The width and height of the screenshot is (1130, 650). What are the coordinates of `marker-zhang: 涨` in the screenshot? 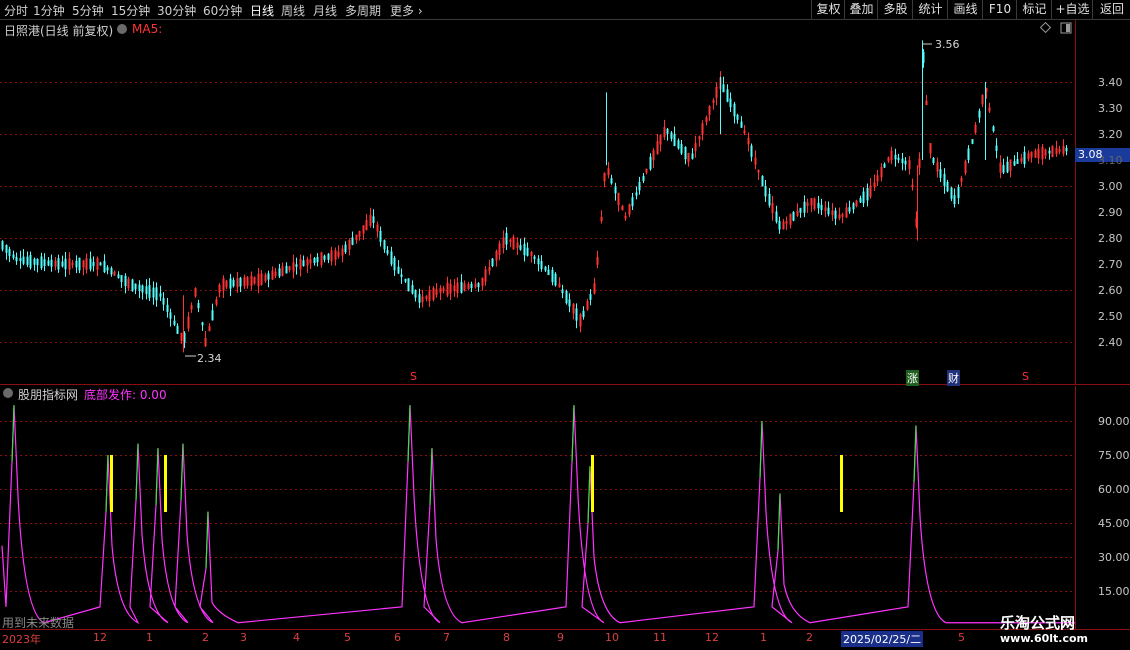 It's located at (912, 378).